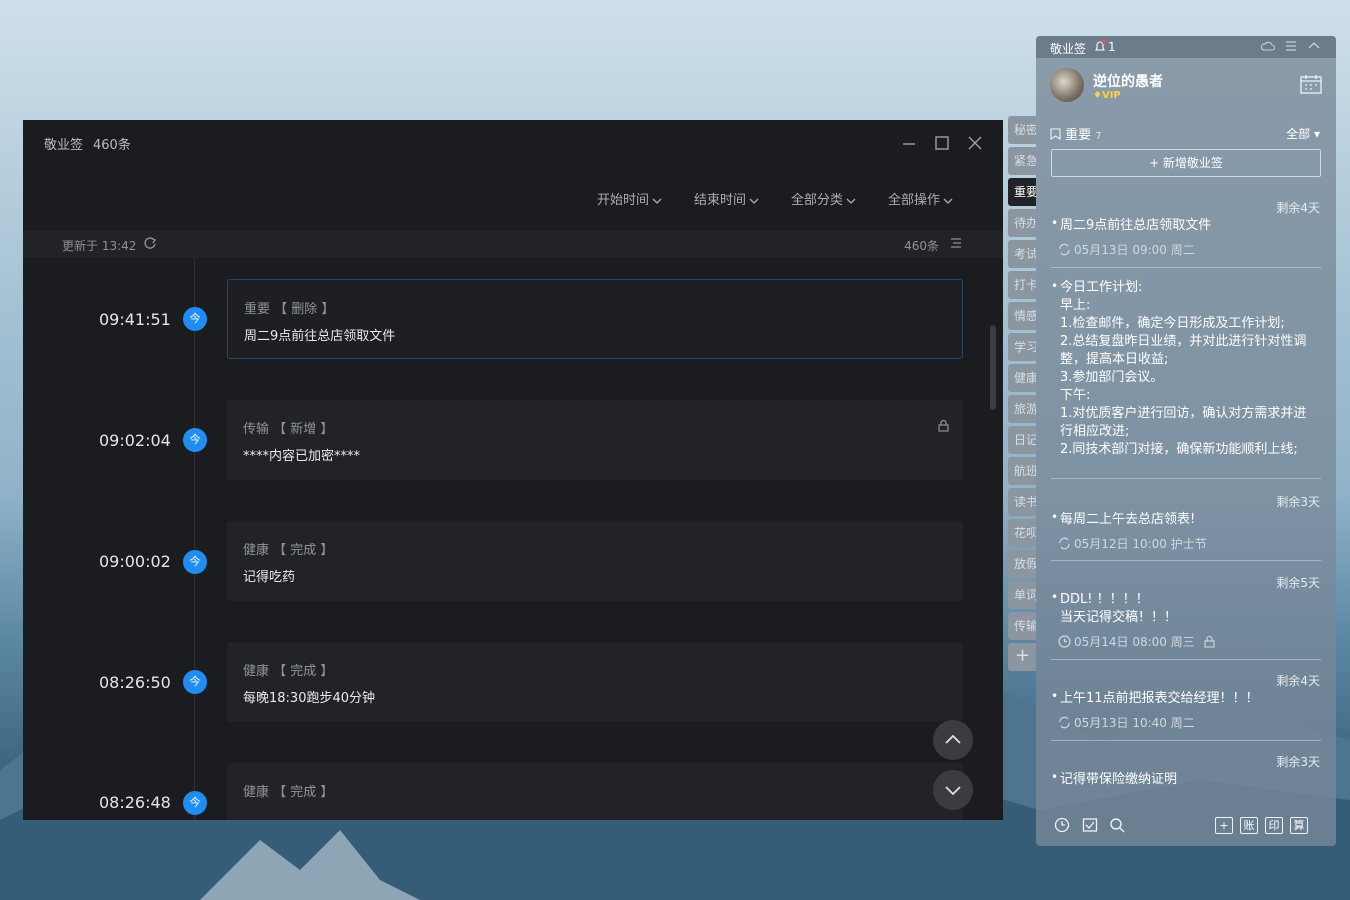 The image size is (1350, 900). I want to click on tab-huabei: 花呗, so click(1022, 533).